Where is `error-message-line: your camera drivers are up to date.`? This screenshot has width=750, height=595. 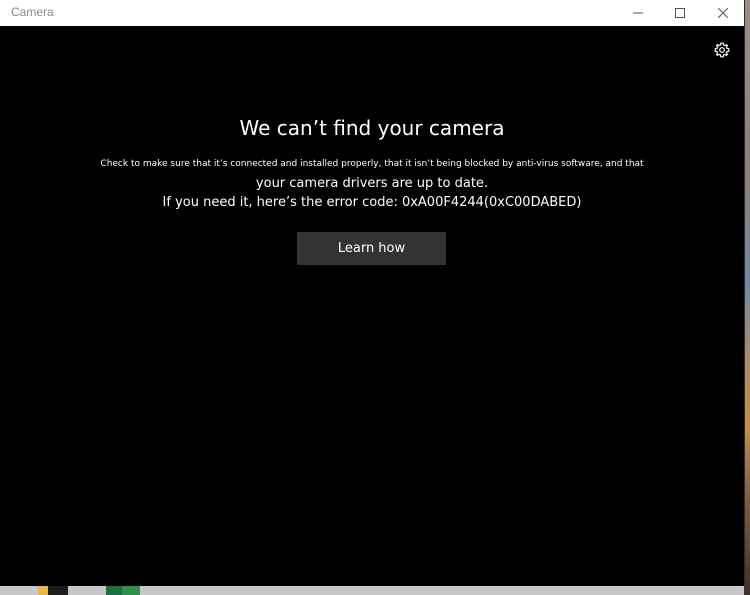
error-message-line: your camera drivers are up to date. is located at coordinates (372, 183).